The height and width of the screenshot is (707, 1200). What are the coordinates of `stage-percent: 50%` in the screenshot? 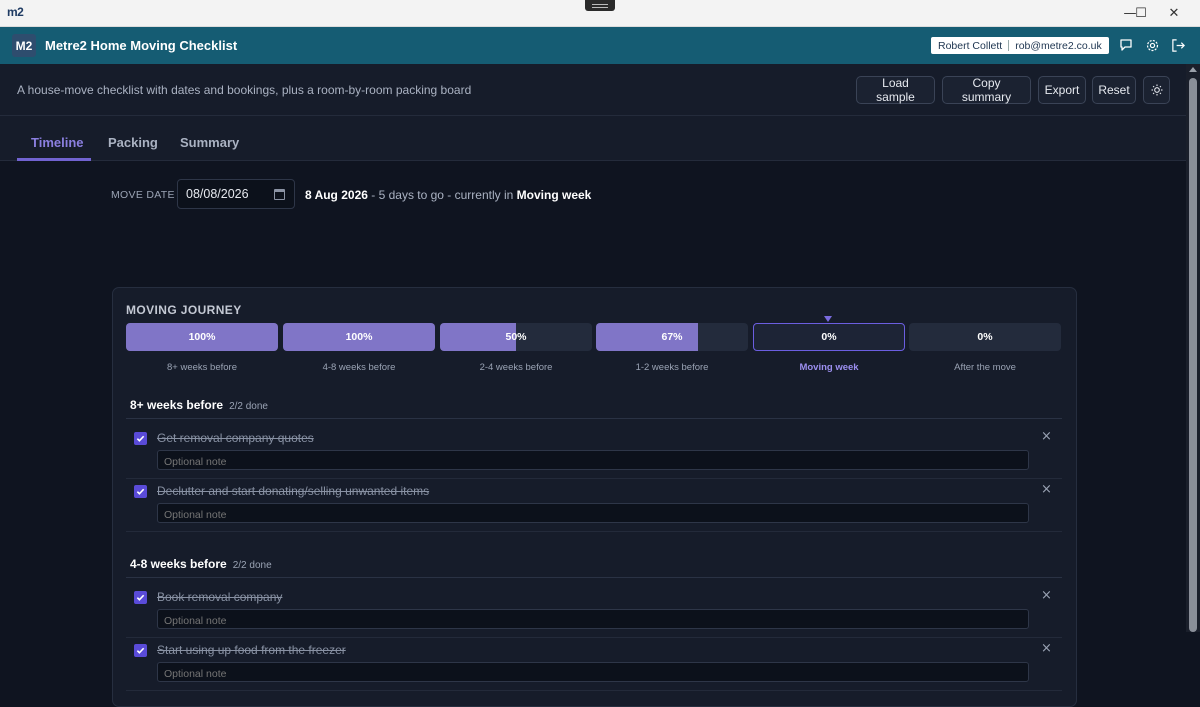 It's located at (516, 337).